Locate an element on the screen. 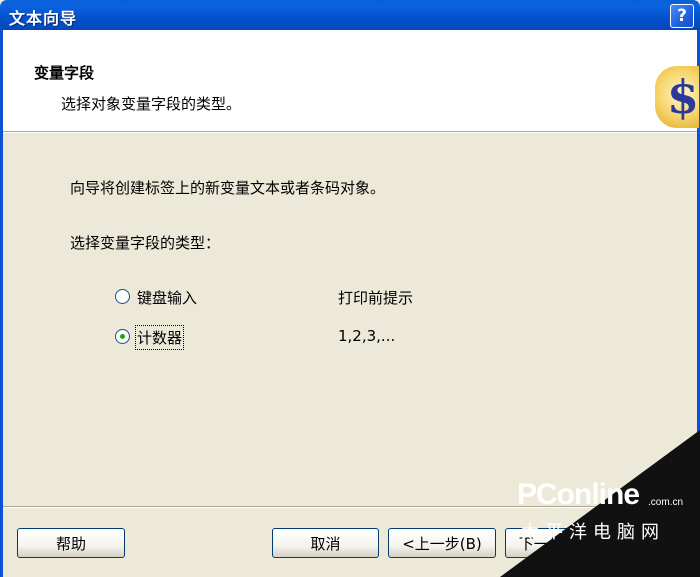 The image size is (700, 577). radio-selected-dot is located at coordinates (122, 336).